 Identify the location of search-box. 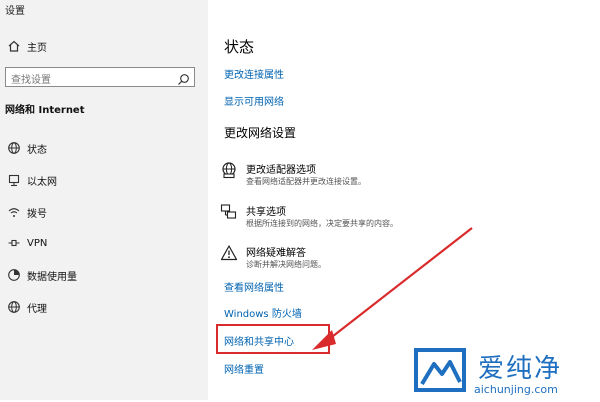
(100, 78).